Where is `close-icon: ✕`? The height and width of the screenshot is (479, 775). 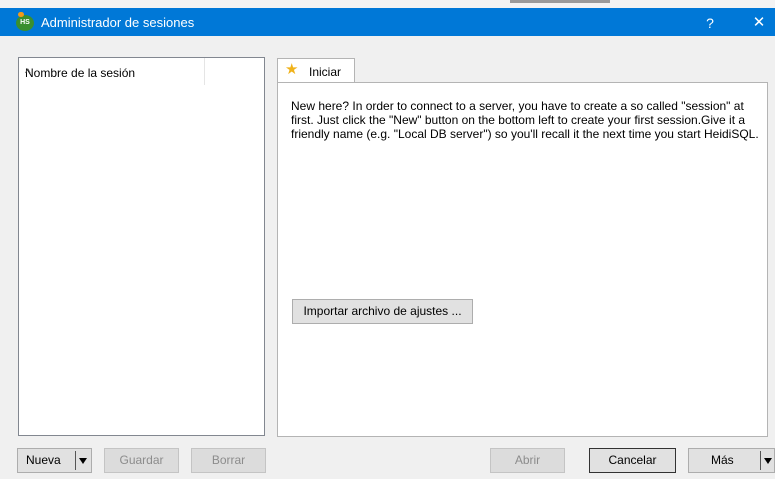 close-icon: ✕ is located at coordinates (759, 22).